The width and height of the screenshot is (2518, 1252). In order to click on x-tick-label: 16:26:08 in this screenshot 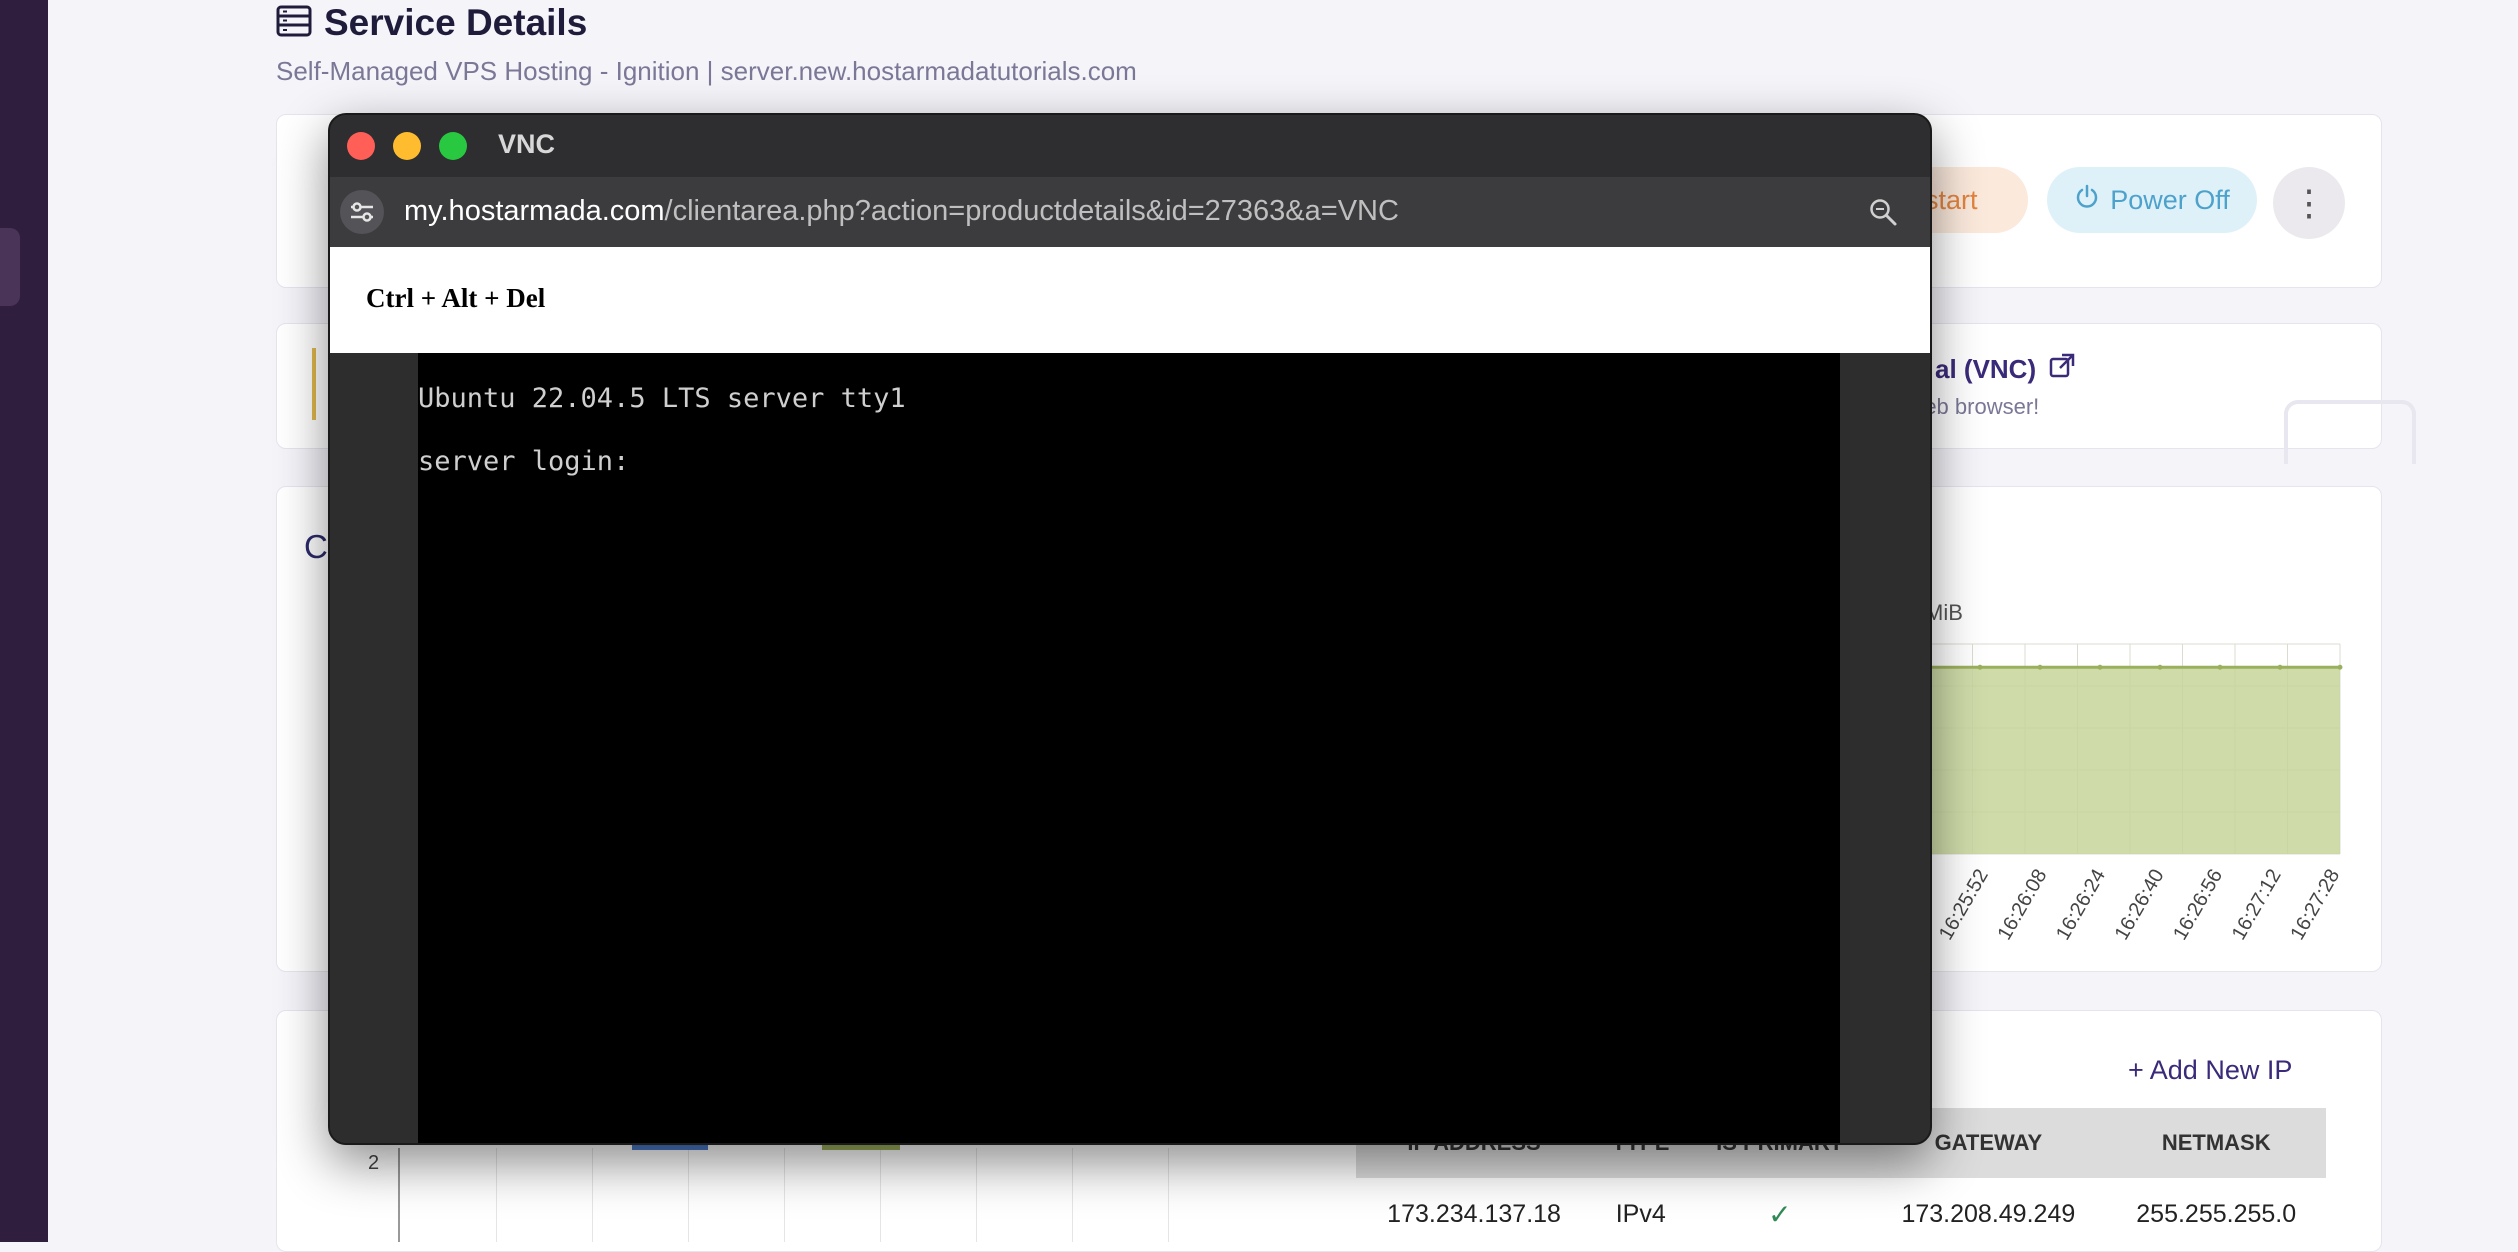, I will do `click(2022, 905)`.